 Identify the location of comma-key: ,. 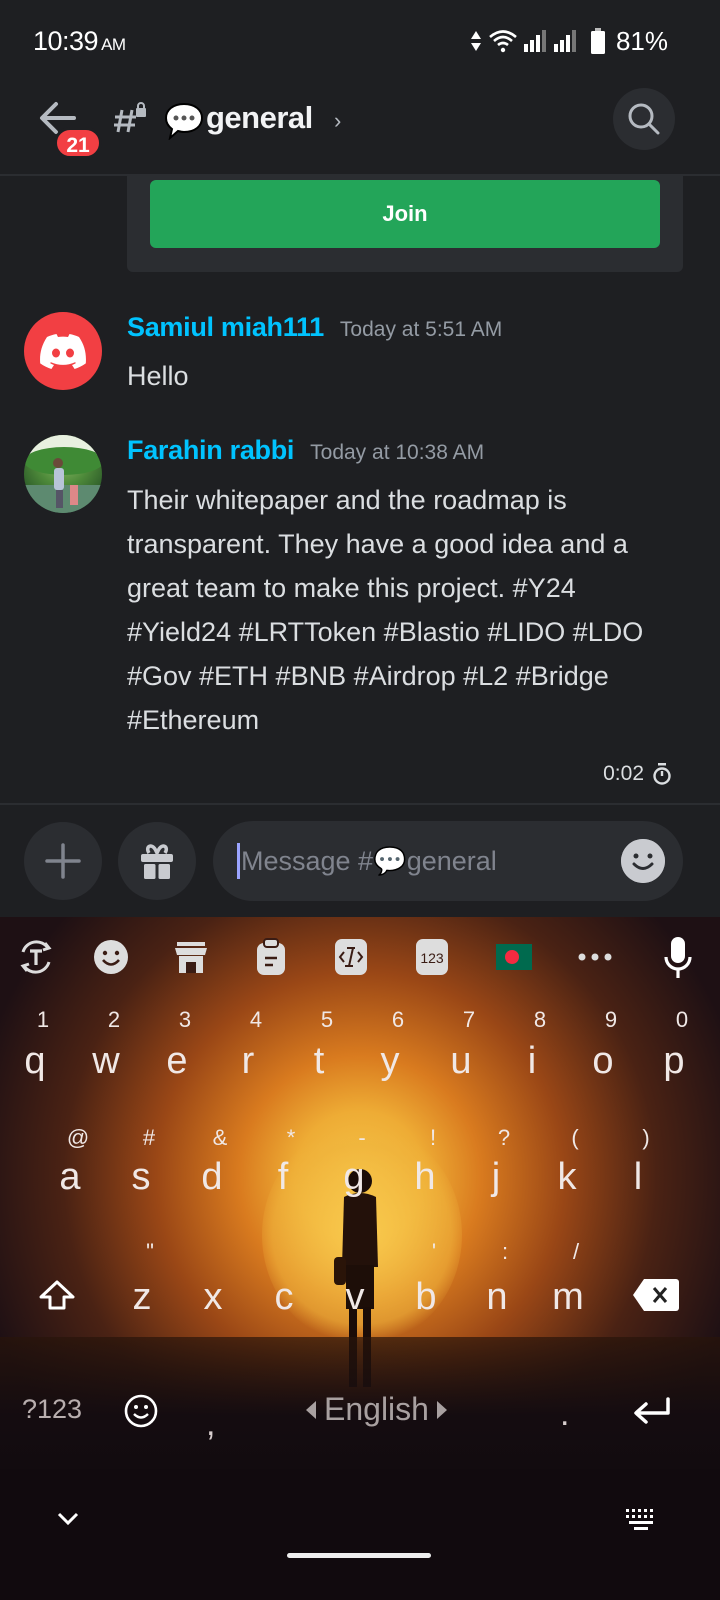
(210, 1424).